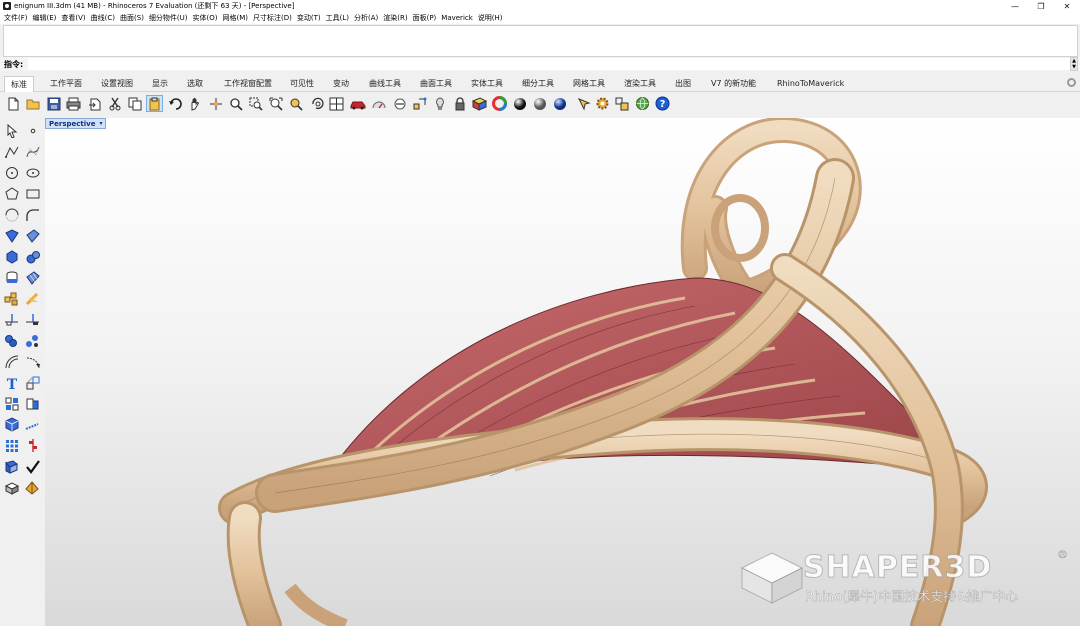  Describe the element at coordinates (45, 18) in the screenshot. I see `menu-edit: 编辑(E)` at that location.